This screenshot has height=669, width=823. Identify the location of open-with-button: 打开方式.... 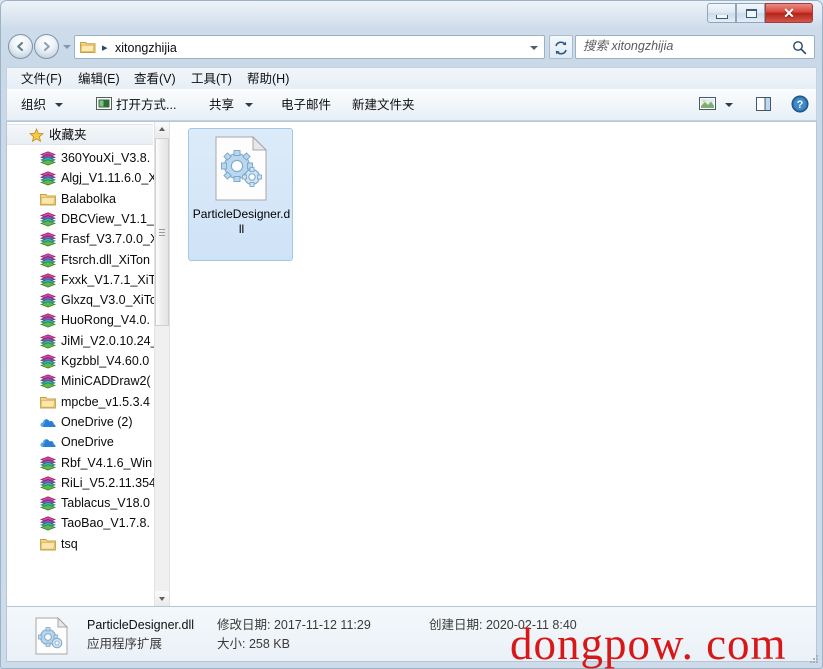
(146, 105).